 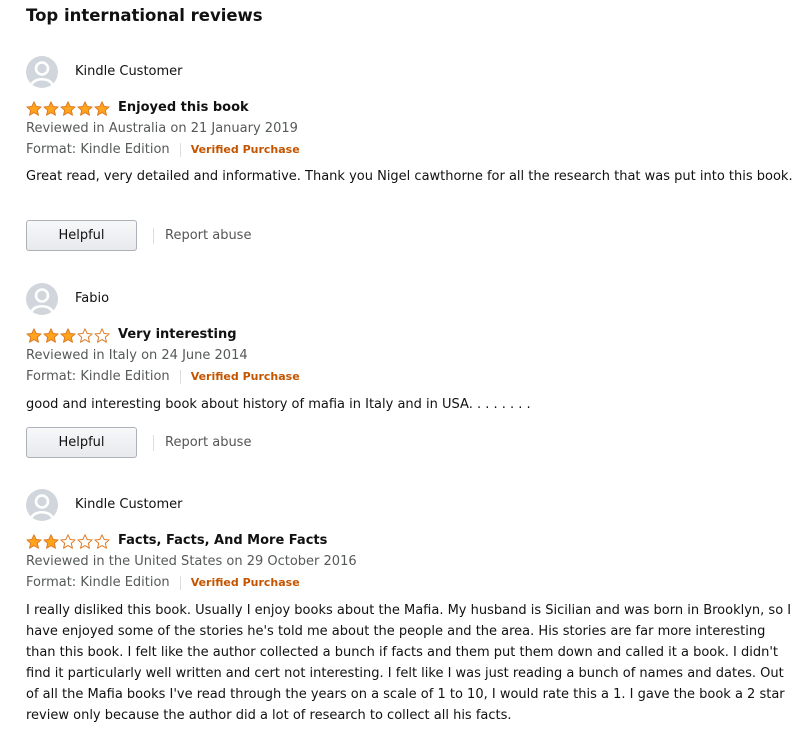 What do you see at coordinates (411, 299) in the screenshot?
I see `reviewer-profile: Fabio` at bounding box center [411, 299].